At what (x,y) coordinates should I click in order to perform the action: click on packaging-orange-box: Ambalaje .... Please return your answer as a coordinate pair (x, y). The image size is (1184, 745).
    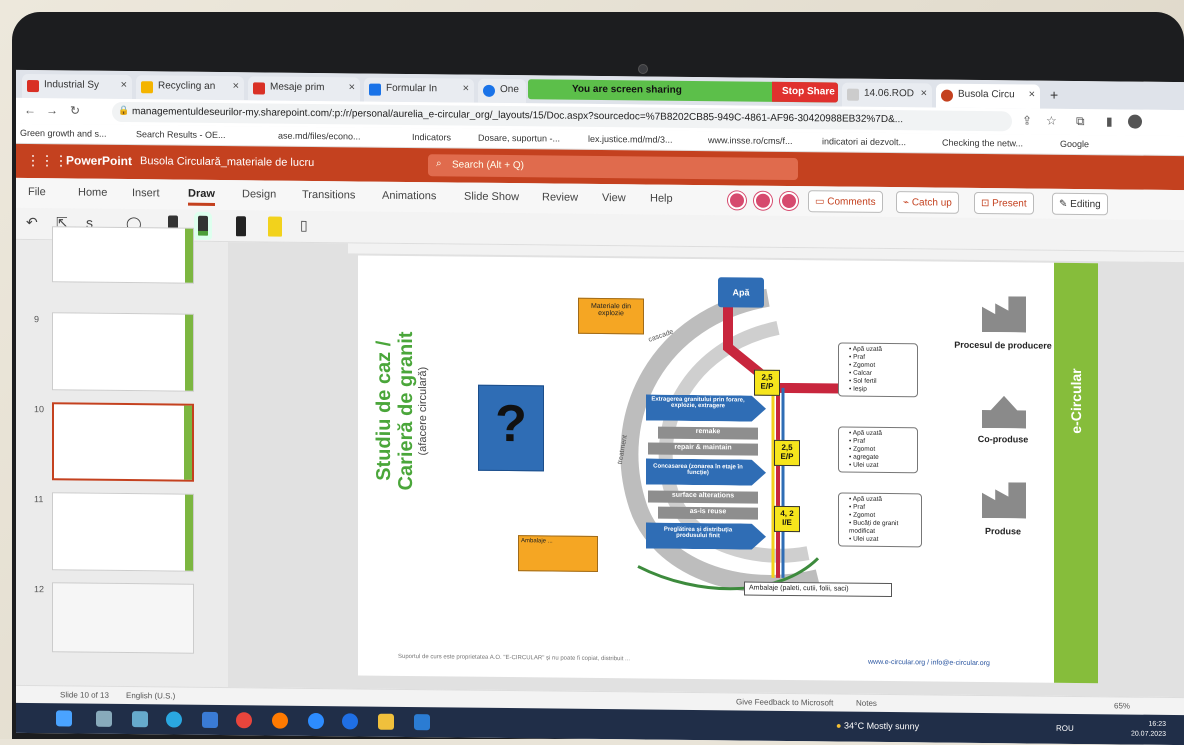
    Looking at the image, I should click on (558, 553).